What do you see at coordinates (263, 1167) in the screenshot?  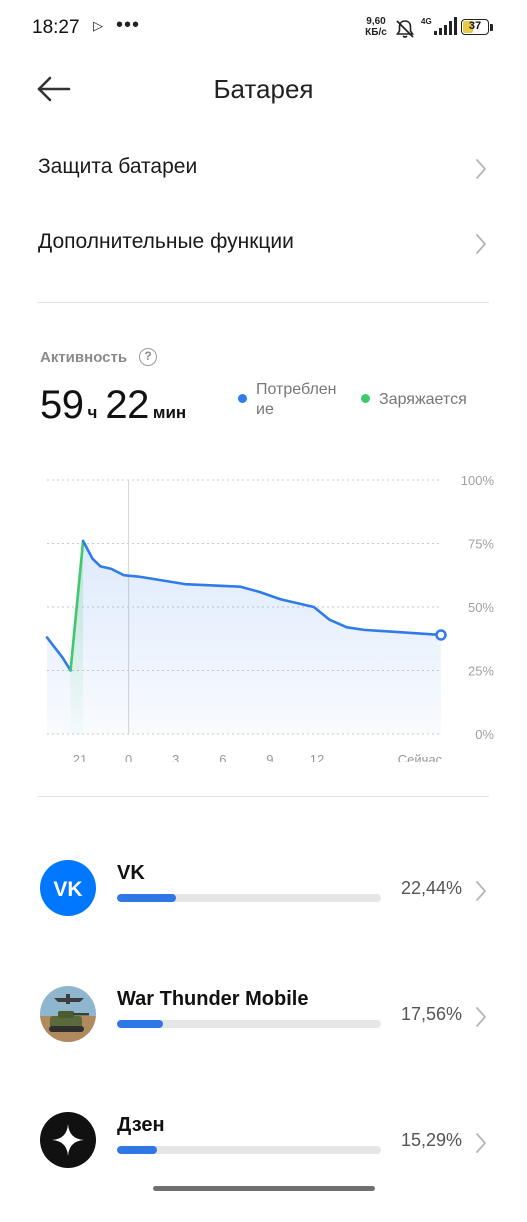 I see `app-row-dzen: Дзен 15,29%` at bounding box center [263, 1167].